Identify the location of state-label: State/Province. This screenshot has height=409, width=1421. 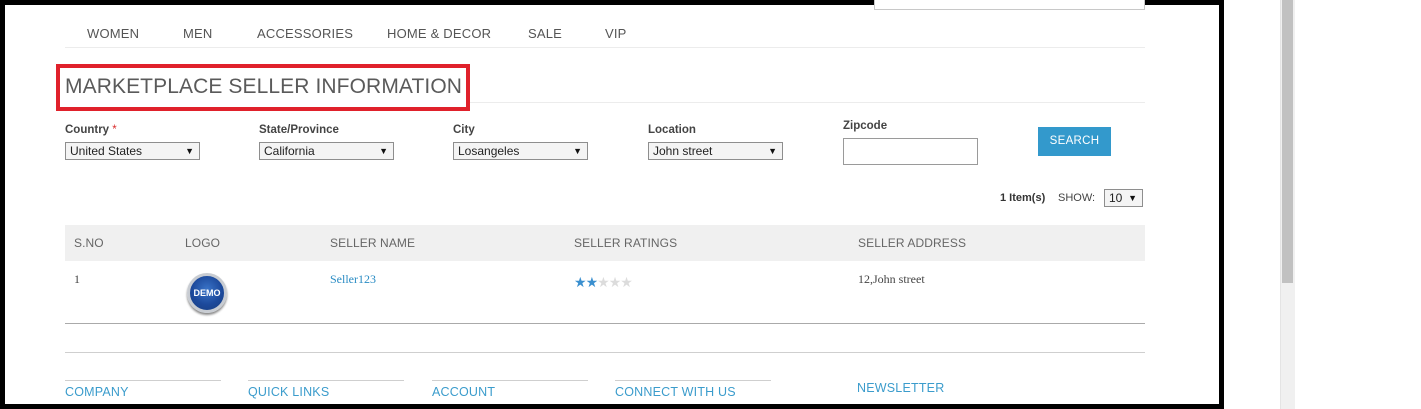
(299, 130).